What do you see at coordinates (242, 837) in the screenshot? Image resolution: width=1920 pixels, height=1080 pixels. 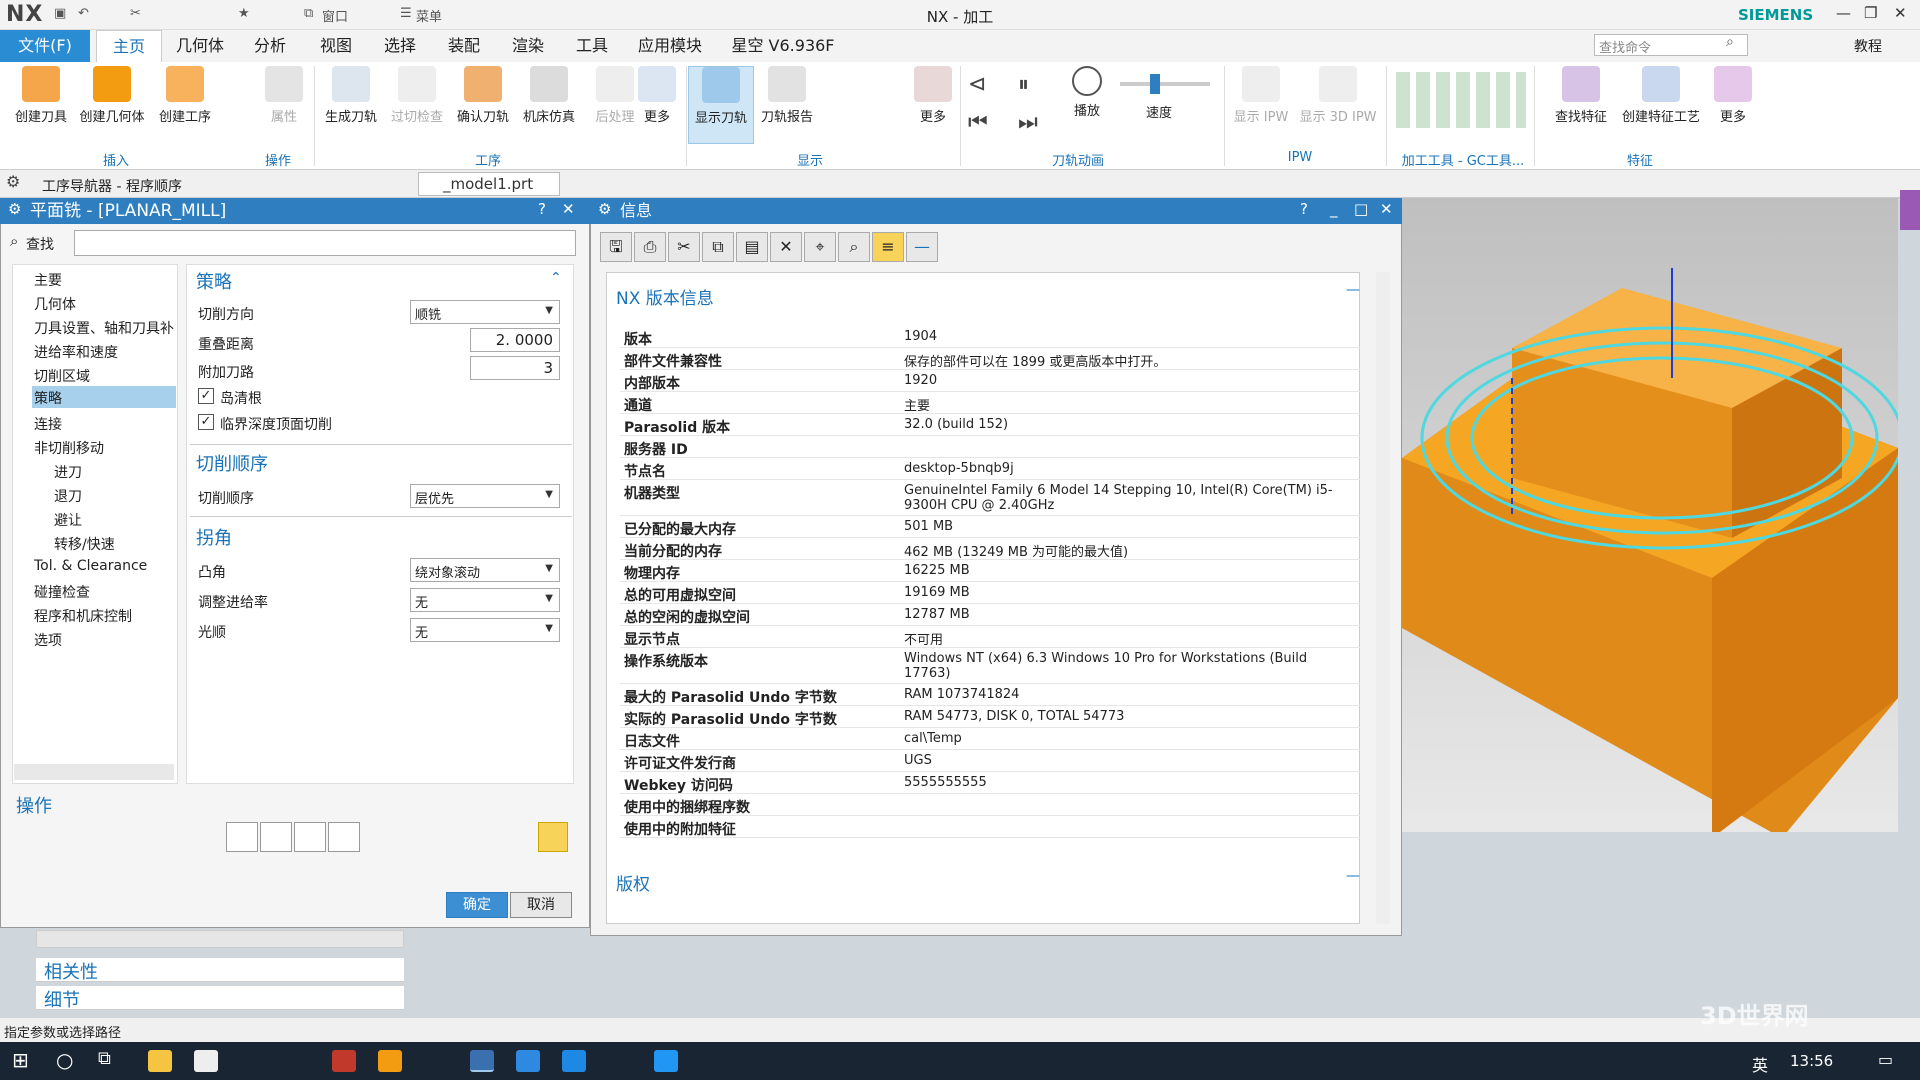 I see `generate-icon` at bounding box center [242, 837].